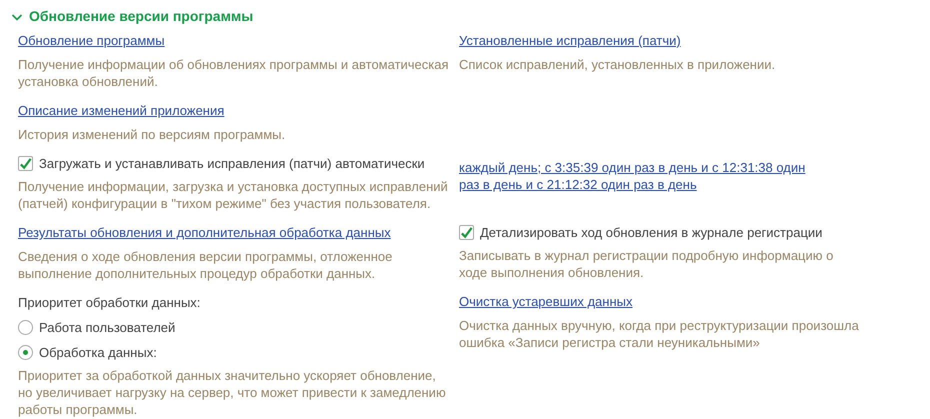  I want to click on description-text: Получение информации, загрузка и установка доступных исправлений (патчей) конфигурации в "тихом режиме" без участия пользователя., so click(233, 195).